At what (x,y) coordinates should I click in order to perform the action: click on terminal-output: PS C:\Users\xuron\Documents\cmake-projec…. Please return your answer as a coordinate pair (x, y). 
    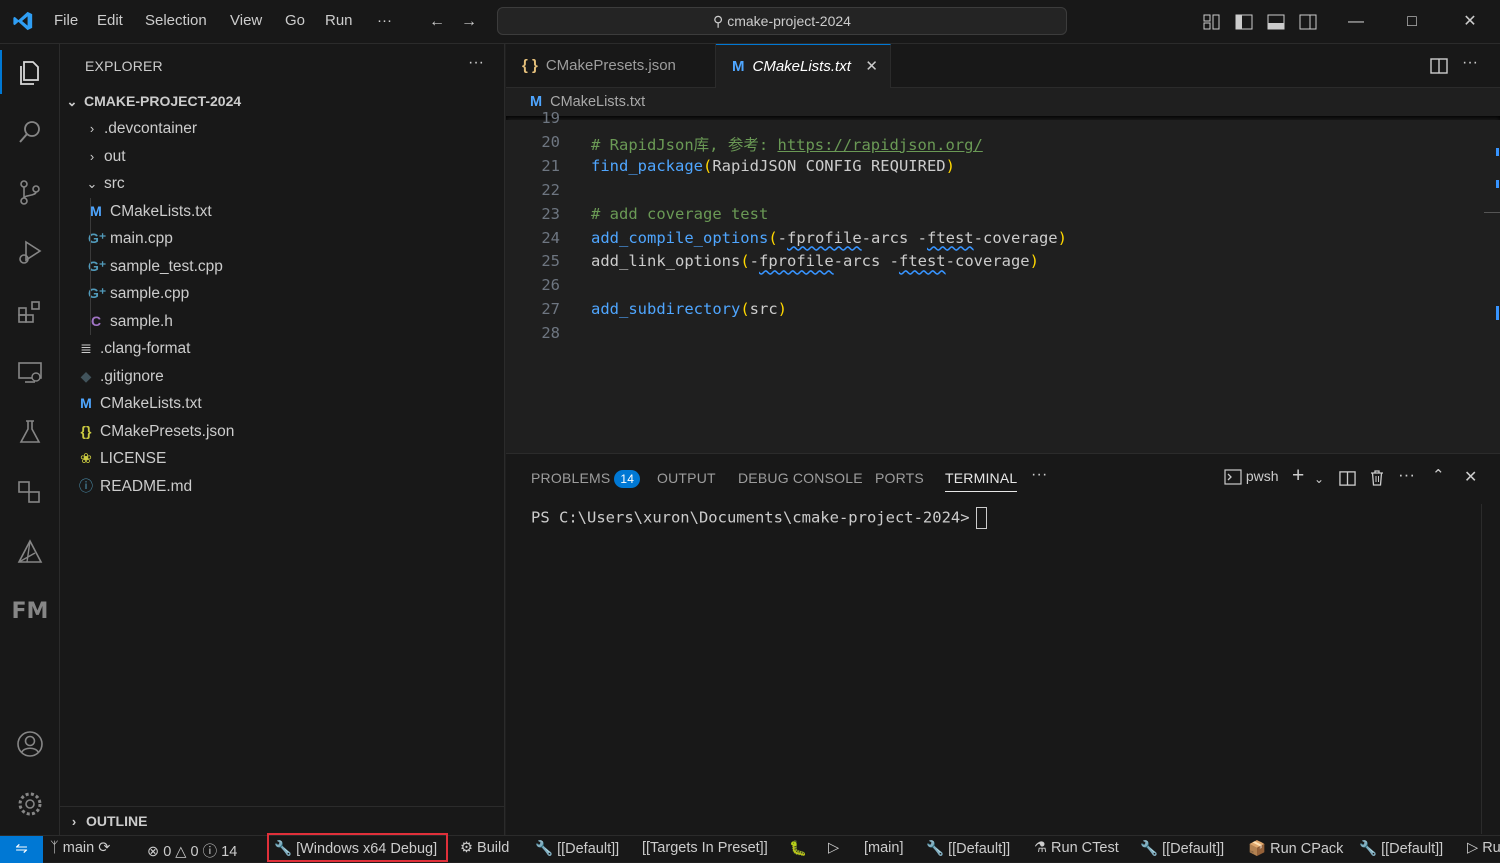
    Looking at the image, I should click on (759, 518).